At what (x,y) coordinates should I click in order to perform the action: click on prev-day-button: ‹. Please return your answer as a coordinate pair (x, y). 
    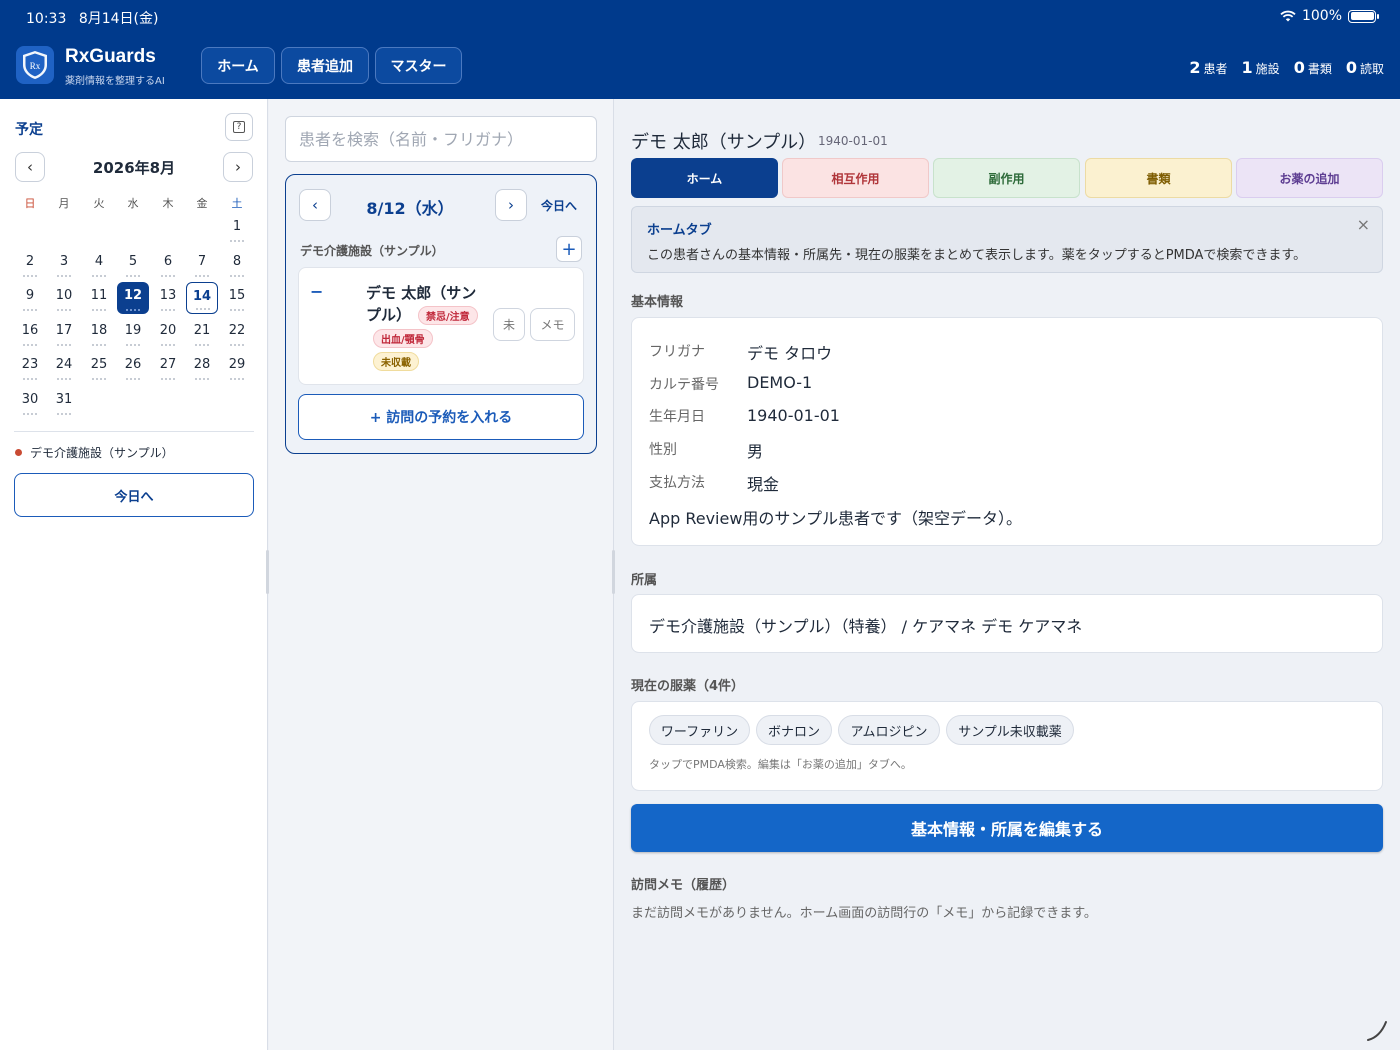
    Looking at the image, I should click on (315, 205).